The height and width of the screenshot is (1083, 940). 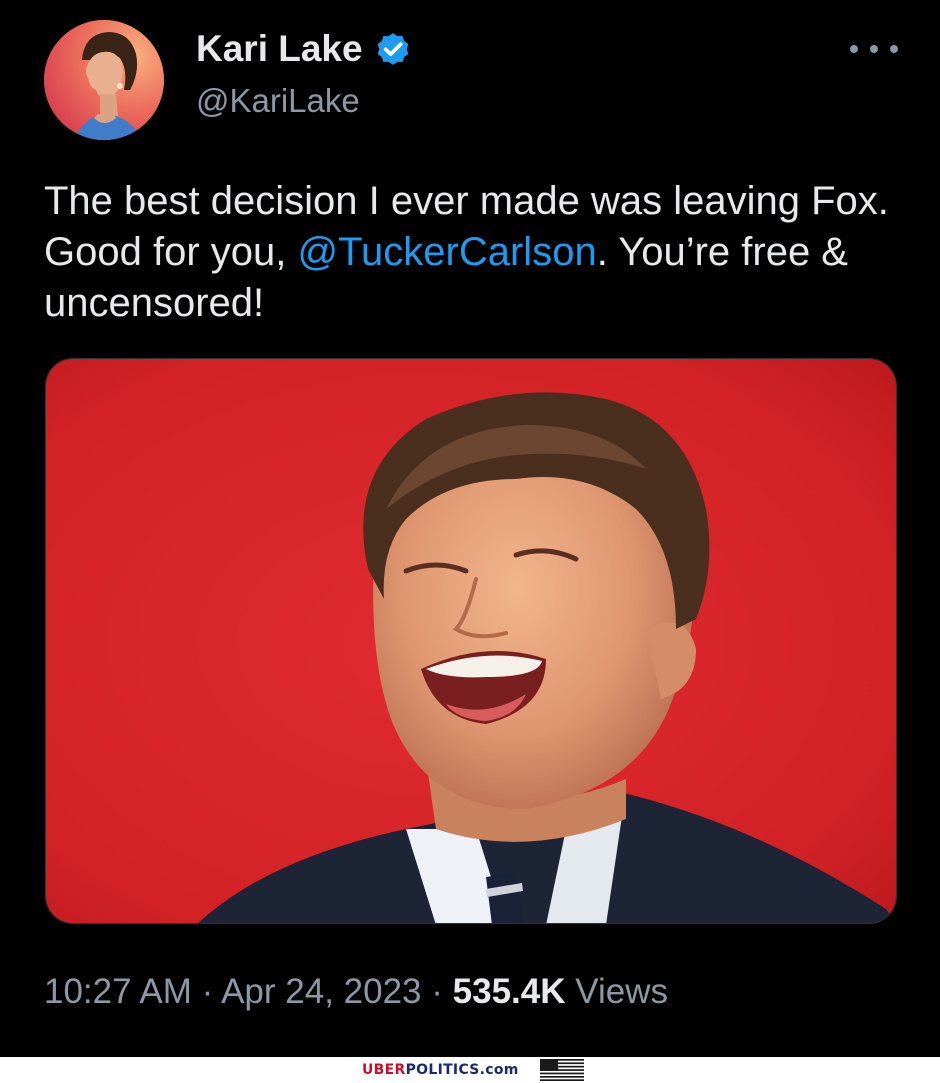 What do you see at coordinates (509, 991) in the screenshot?
I see `views-count: 535.4K` at bounding box center [509, 991].